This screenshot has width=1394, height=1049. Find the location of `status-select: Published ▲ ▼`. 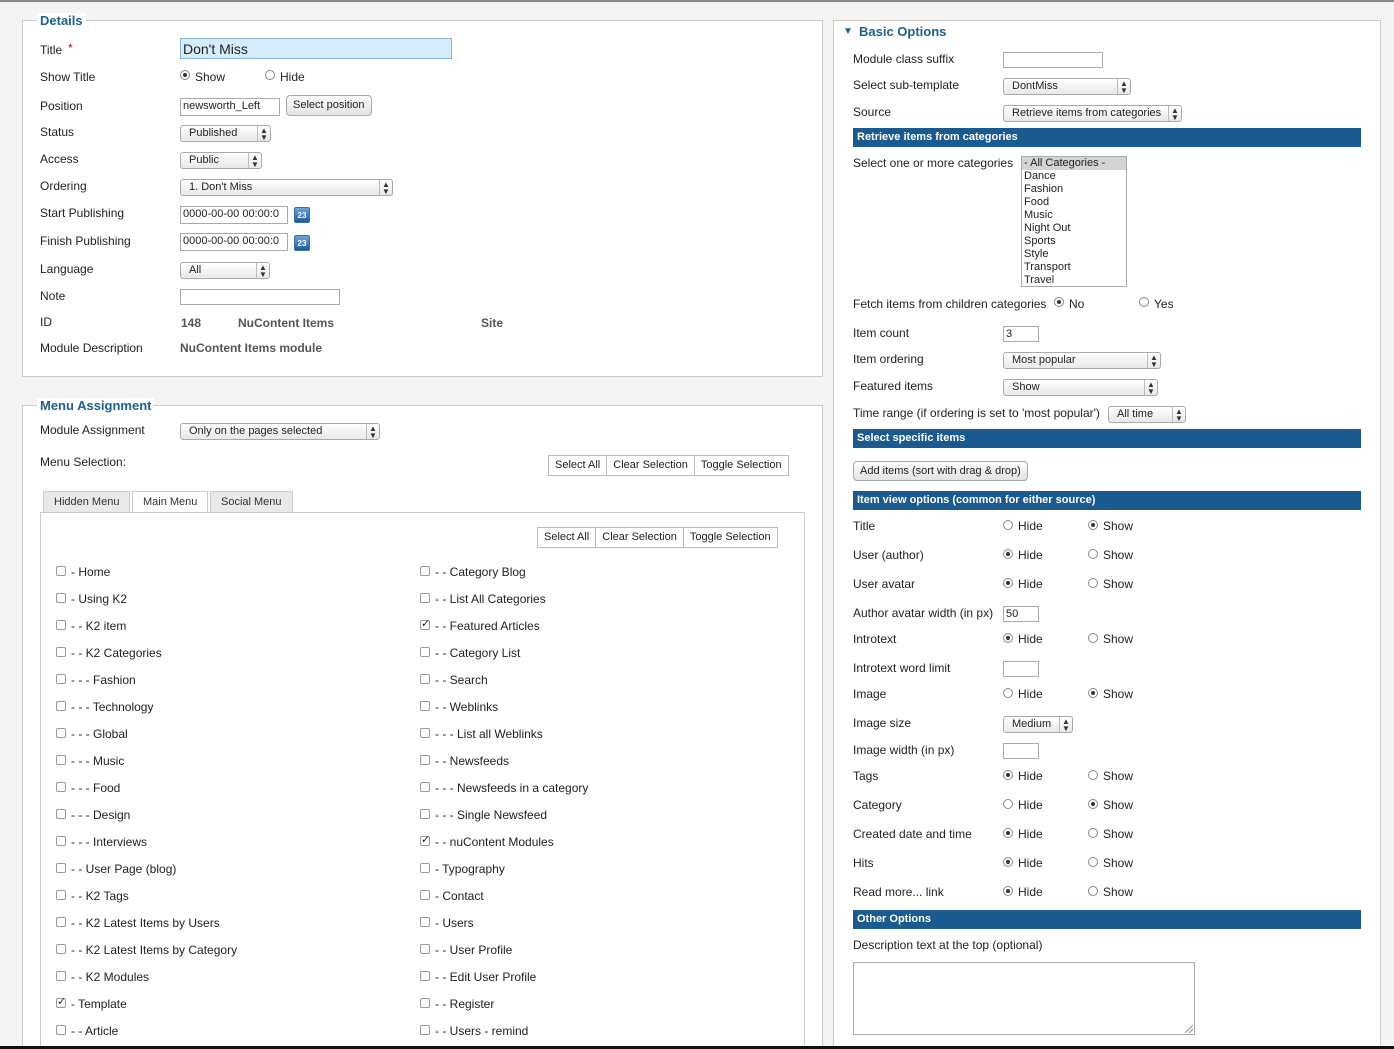

status-select: Published ▲ ▼ is located at coordinates (225, 133).